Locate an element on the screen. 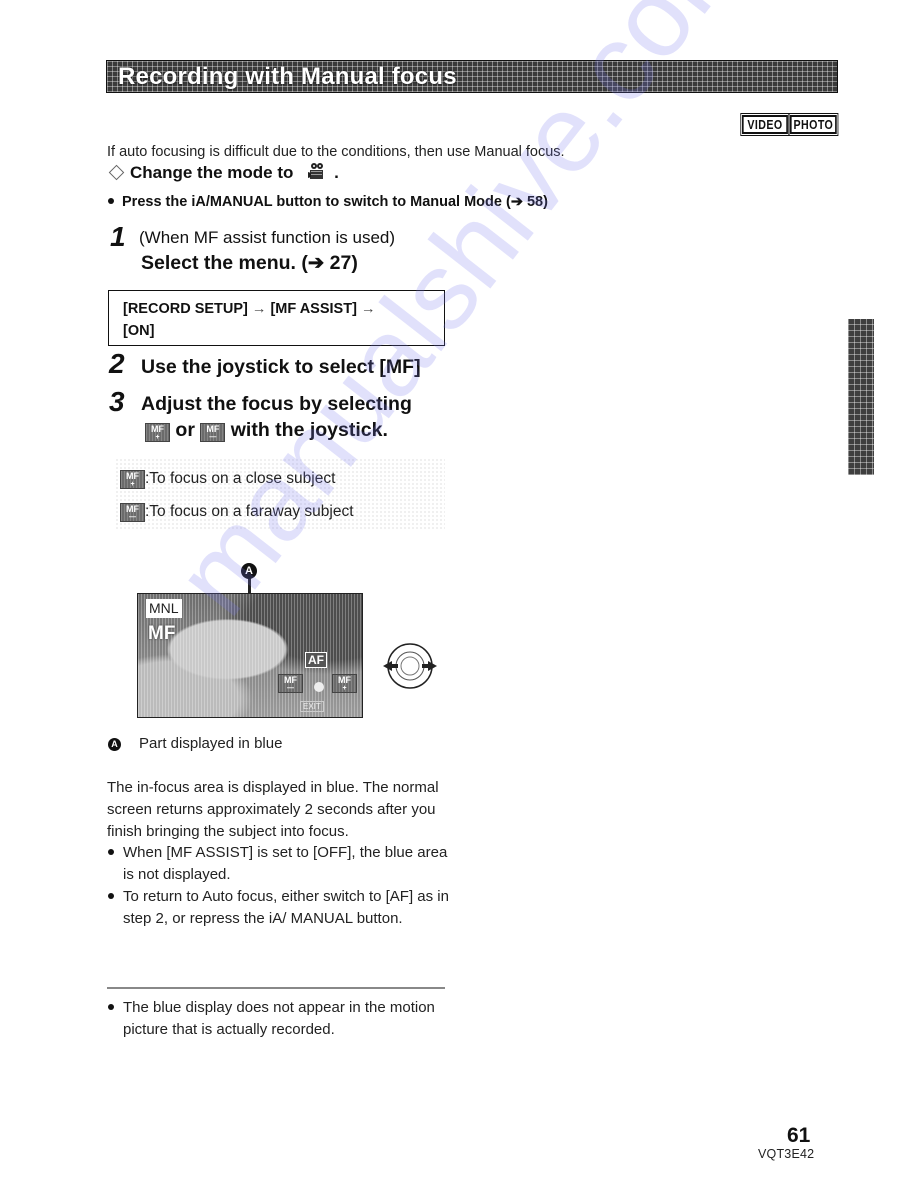 The height and width of the screenshot is (1188, 918). screen-mf-far-icon: MF — is located at coordinates (290, 683).